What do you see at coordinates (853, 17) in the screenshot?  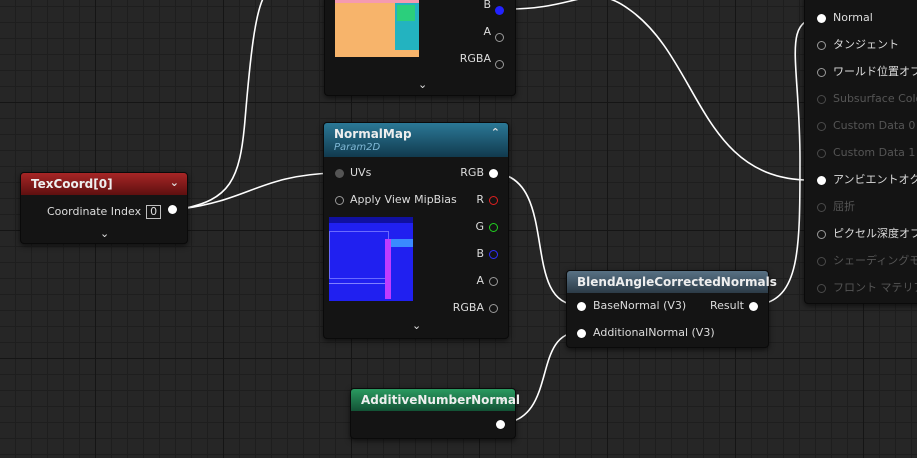 I see `input-label-normal: Normal` at bounding box center [853, 17].